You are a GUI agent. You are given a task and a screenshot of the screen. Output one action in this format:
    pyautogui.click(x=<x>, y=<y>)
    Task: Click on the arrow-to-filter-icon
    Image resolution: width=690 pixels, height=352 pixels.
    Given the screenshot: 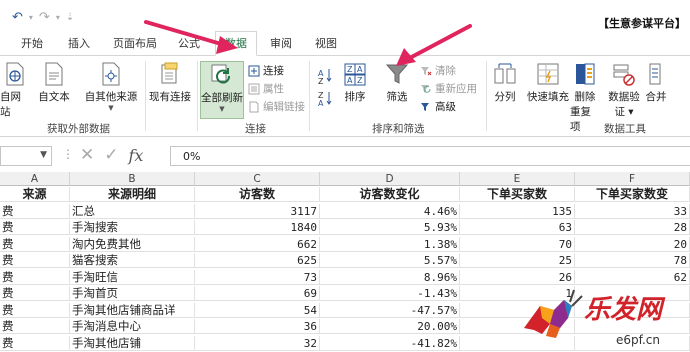 What is the action you would take?
    pyautogui.click(x=434, y=45)
    